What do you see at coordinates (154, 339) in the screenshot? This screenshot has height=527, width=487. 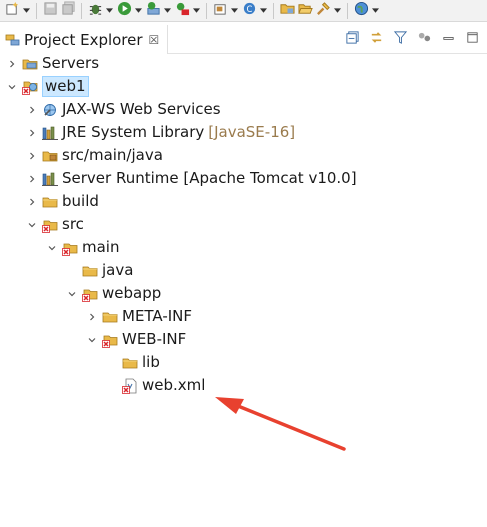 I see `tree-item-label: WEB-INF` at bounding box center [154, 339].